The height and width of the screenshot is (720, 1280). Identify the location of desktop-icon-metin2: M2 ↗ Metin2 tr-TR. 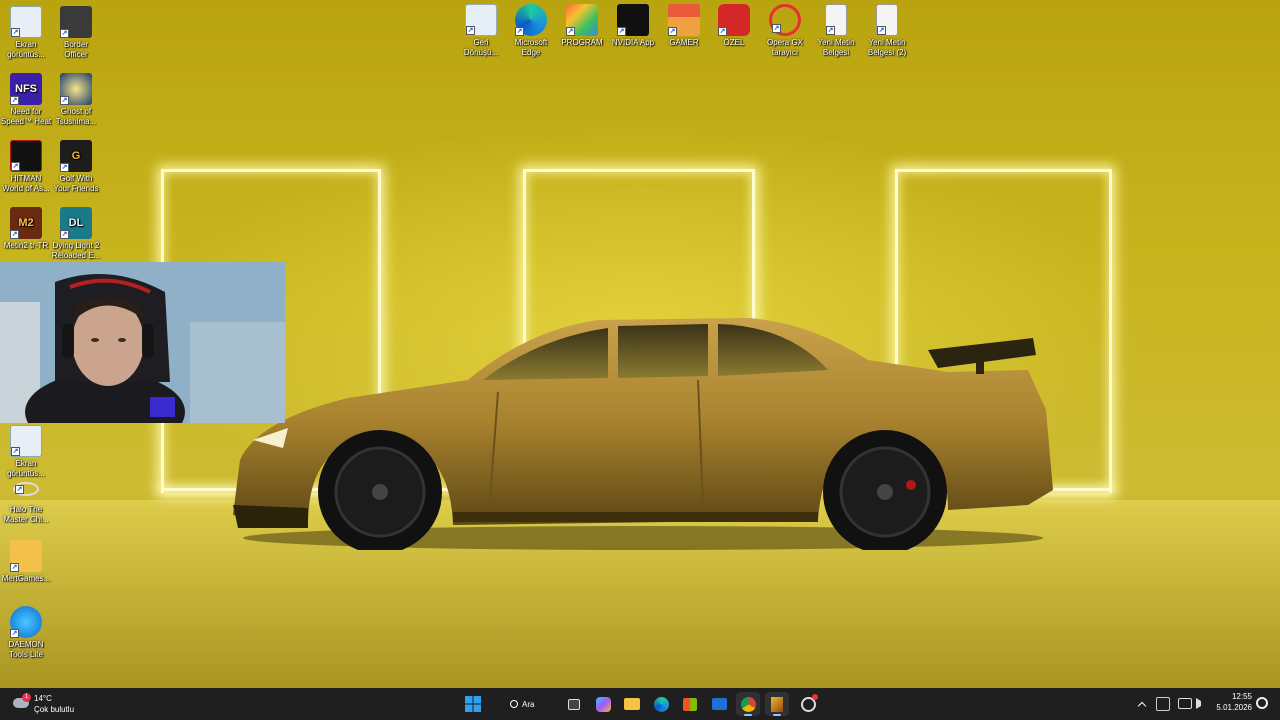
(26, 229).